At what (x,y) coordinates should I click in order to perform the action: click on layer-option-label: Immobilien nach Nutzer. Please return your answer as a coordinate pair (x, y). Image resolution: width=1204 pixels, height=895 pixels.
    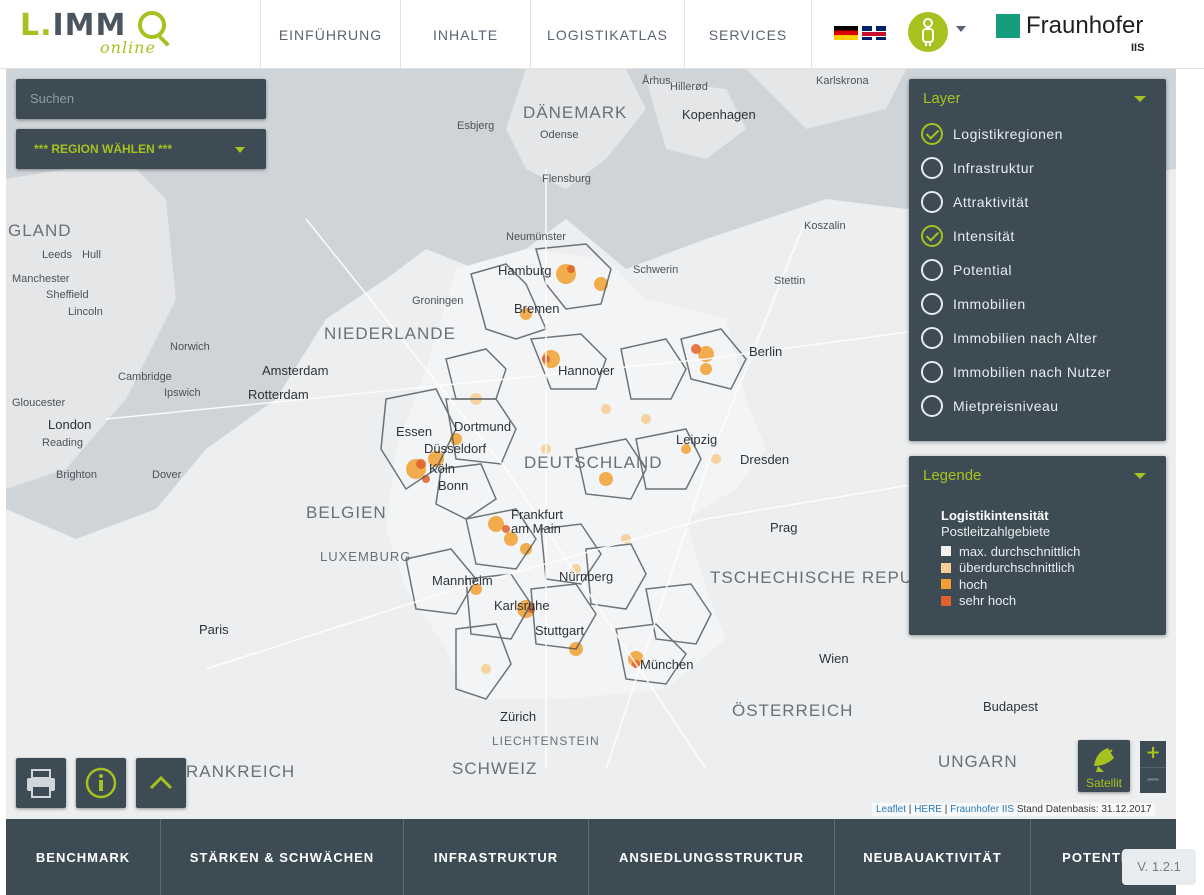
    Looking at the image, I should click on (1032, 372).